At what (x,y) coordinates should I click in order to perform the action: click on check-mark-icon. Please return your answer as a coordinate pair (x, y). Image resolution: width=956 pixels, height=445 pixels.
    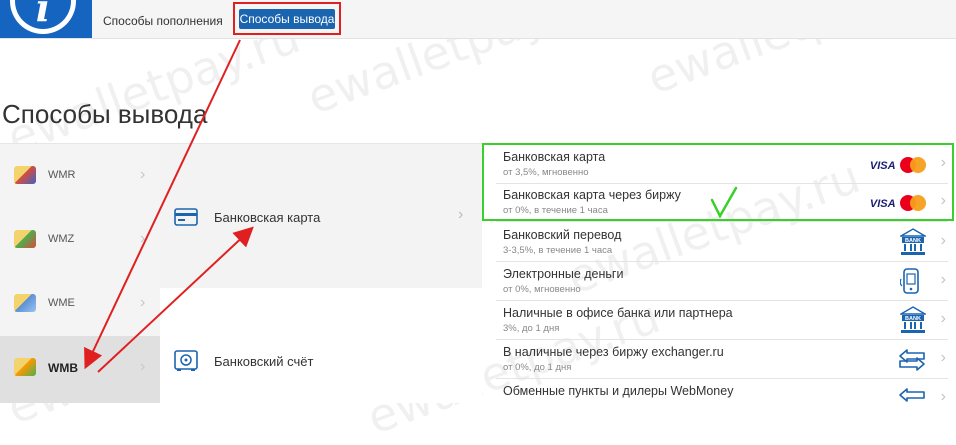
    Looking at the image, I should click on (724, 202).